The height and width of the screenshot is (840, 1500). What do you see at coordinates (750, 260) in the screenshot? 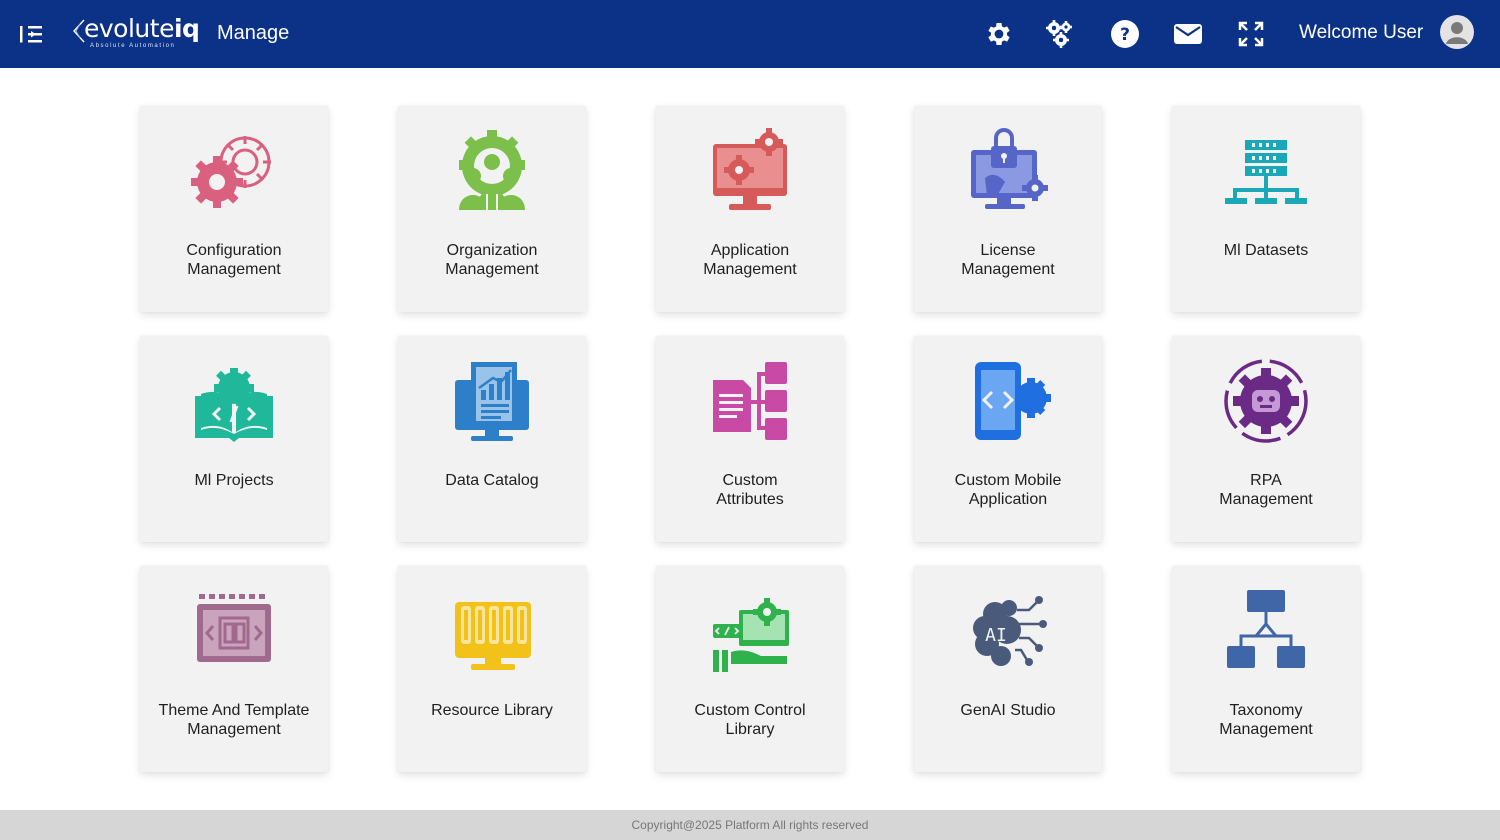
I see `tile-label: Application Management` at bounding box center [750, 260].